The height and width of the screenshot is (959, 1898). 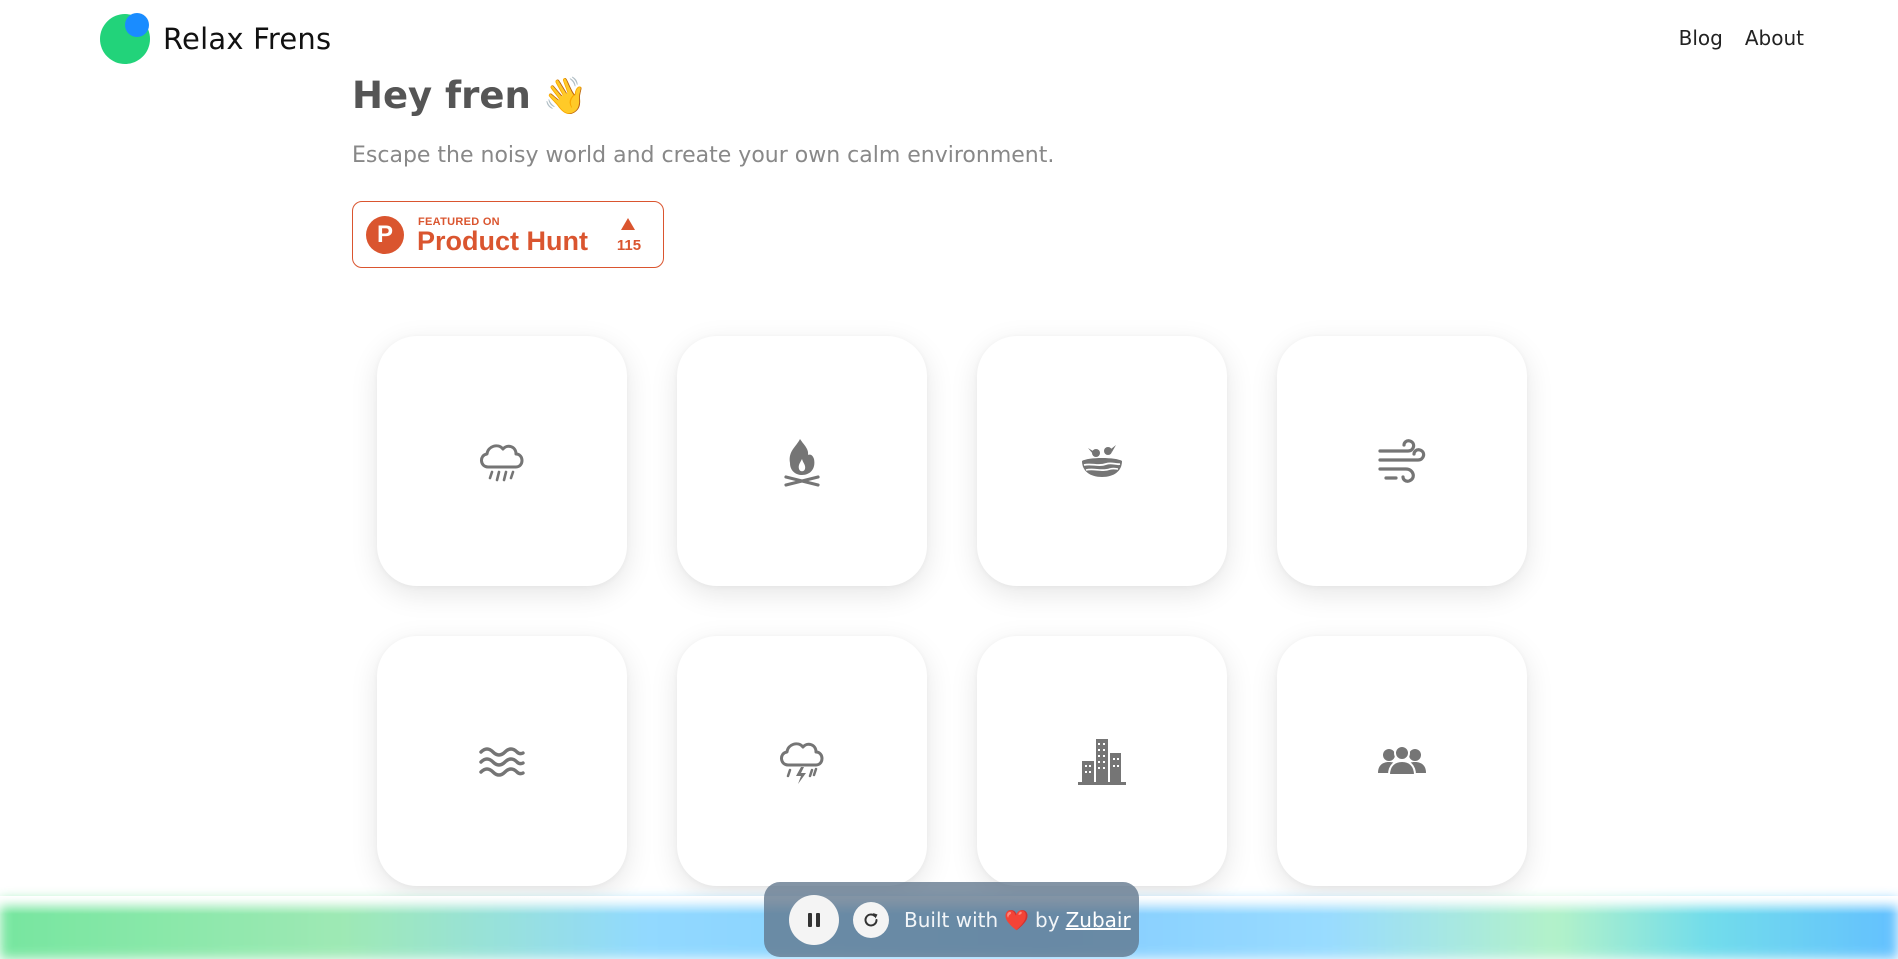 I want to click on site-header: Relax Frens Blog About, so click(x=949, y=39).